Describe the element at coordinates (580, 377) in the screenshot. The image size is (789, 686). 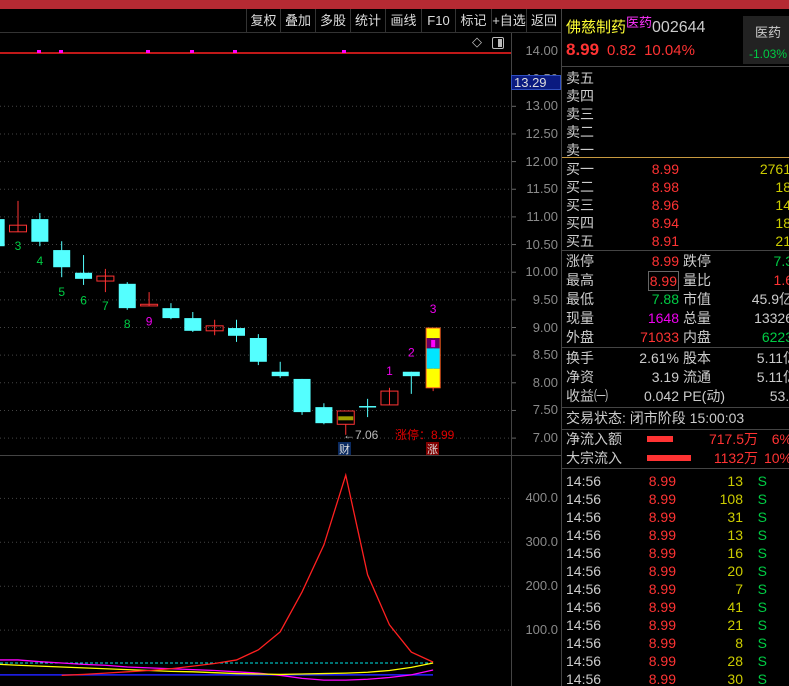
I see `fund-label: 净资` at that location.